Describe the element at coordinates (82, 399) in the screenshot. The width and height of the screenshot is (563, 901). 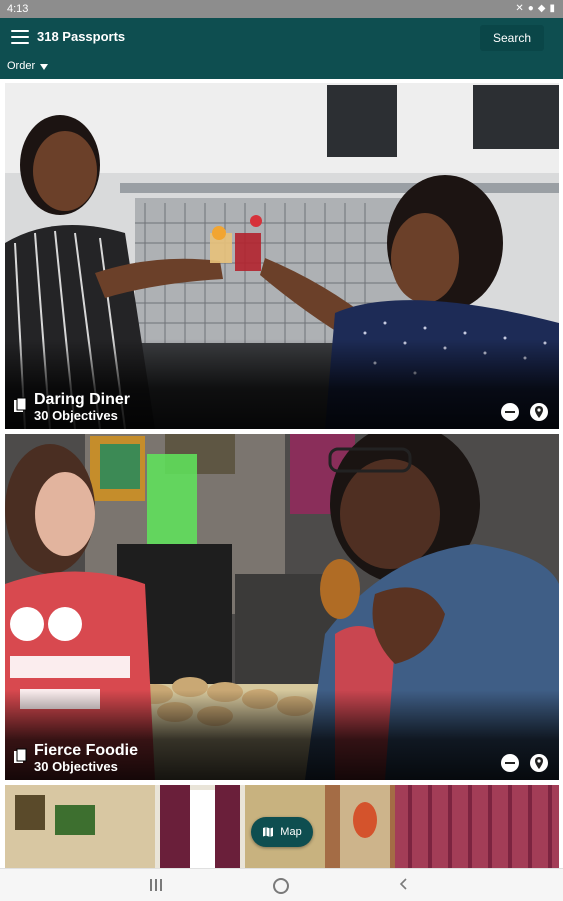
I see `card-title: Daring Diner` at that location.